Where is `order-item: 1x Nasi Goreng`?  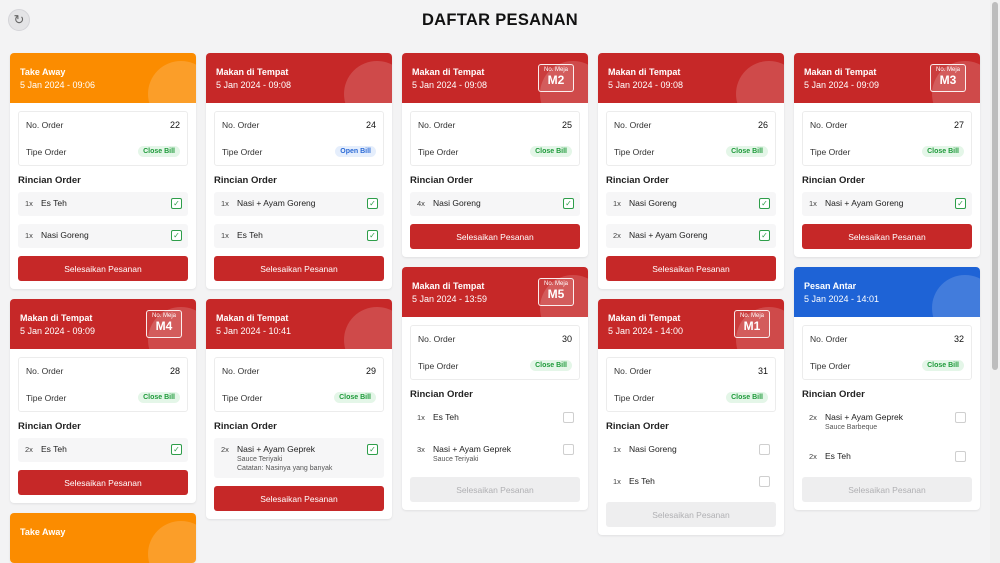 order-item: 1x Nasi Goreng is located at coordinates (691, 450).